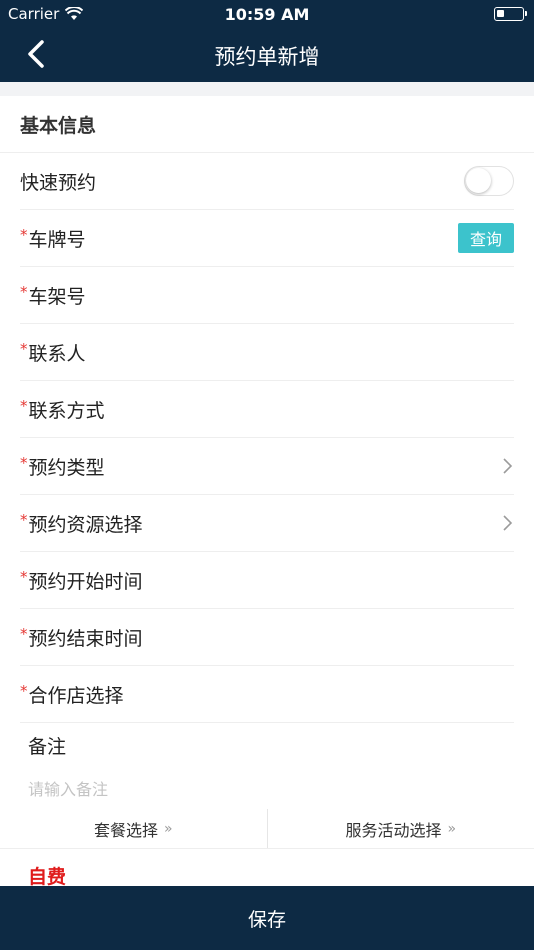 The image size is (534, 950). Describe the element at coordinates (267, 409) in the screenshot. I see `contact-method-row: * 联系方式` at that location.